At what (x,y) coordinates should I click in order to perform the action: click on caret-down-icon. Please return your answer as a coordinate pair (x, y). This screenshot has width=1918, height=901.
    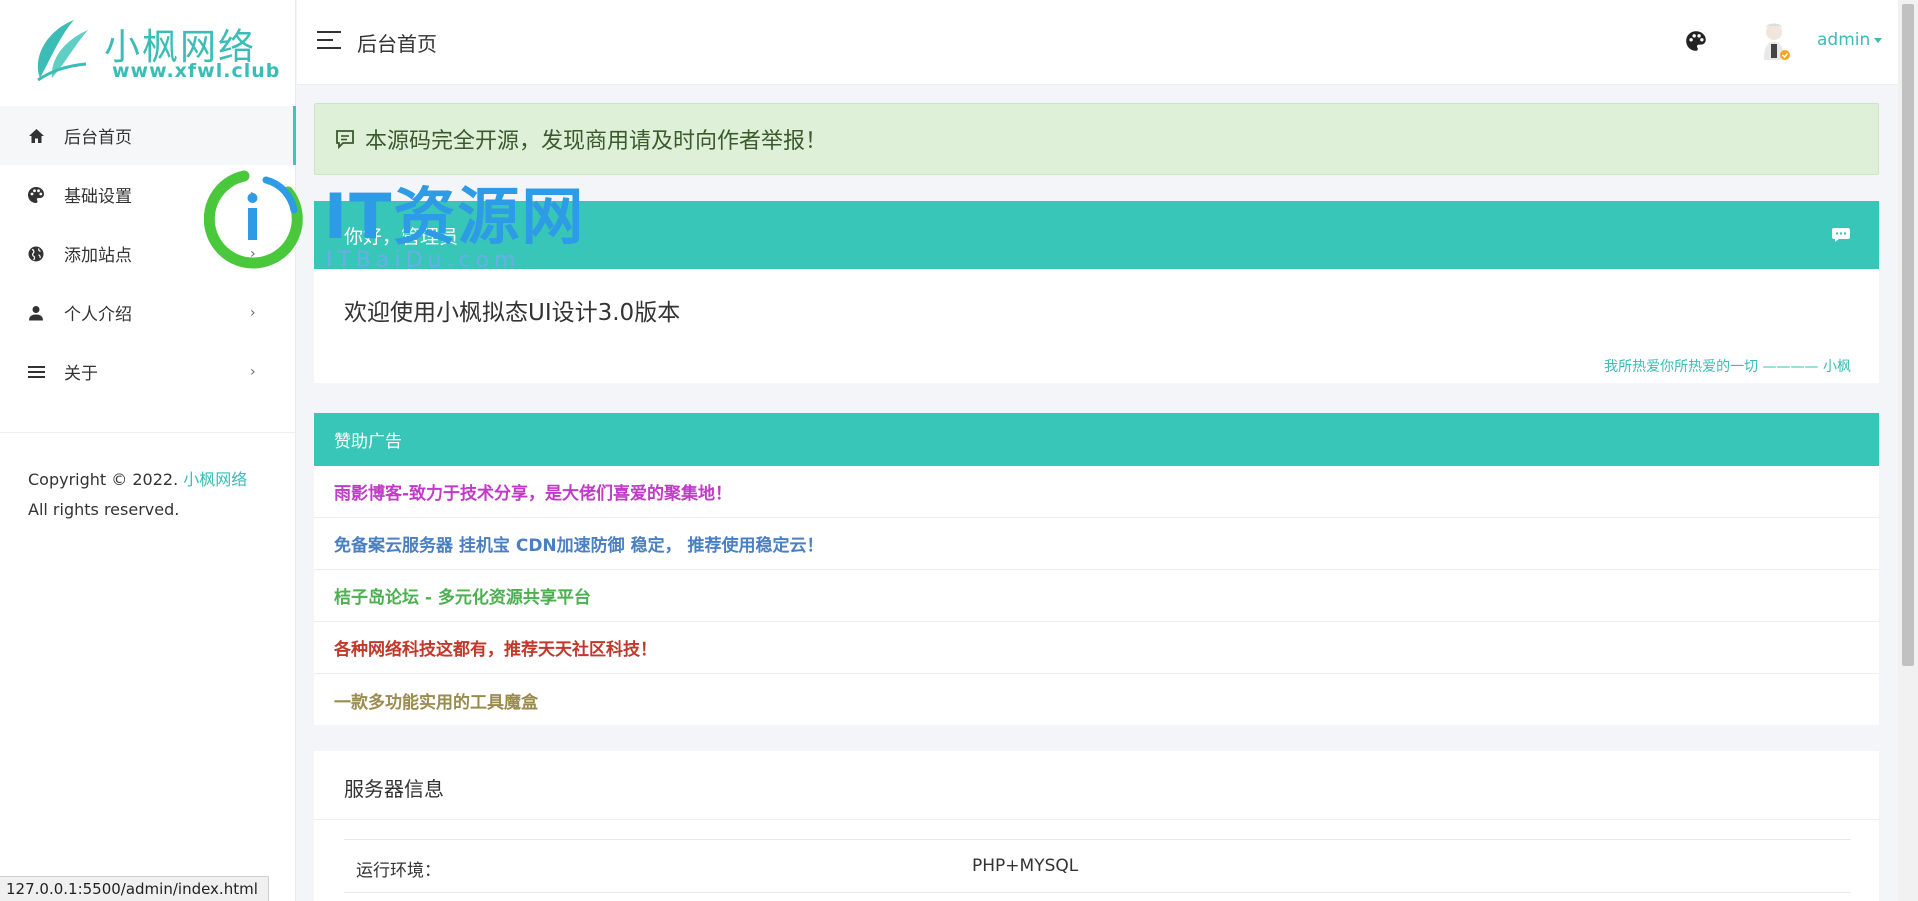
    Looking at the image, I should click on (1878, 40).